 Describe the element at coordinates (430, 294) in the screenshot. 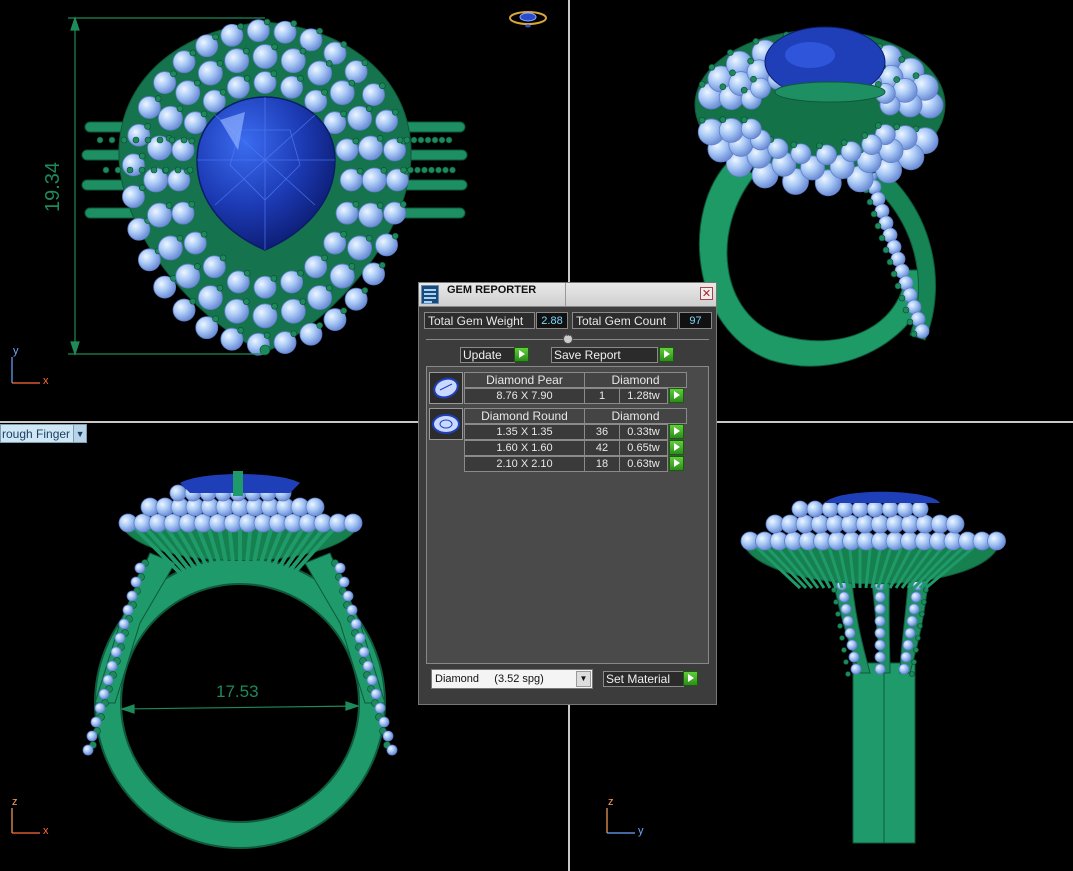

I see `gem-report-icon` at that location.